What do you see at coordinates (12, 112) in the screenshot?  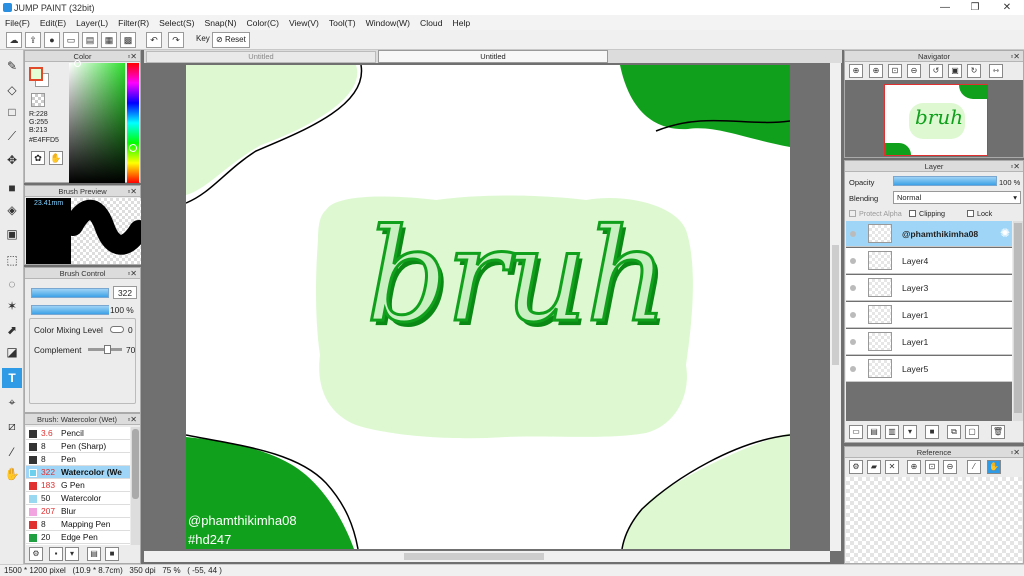 I see `rectangle-tool-icon: □` at bounding box center [12, 112].